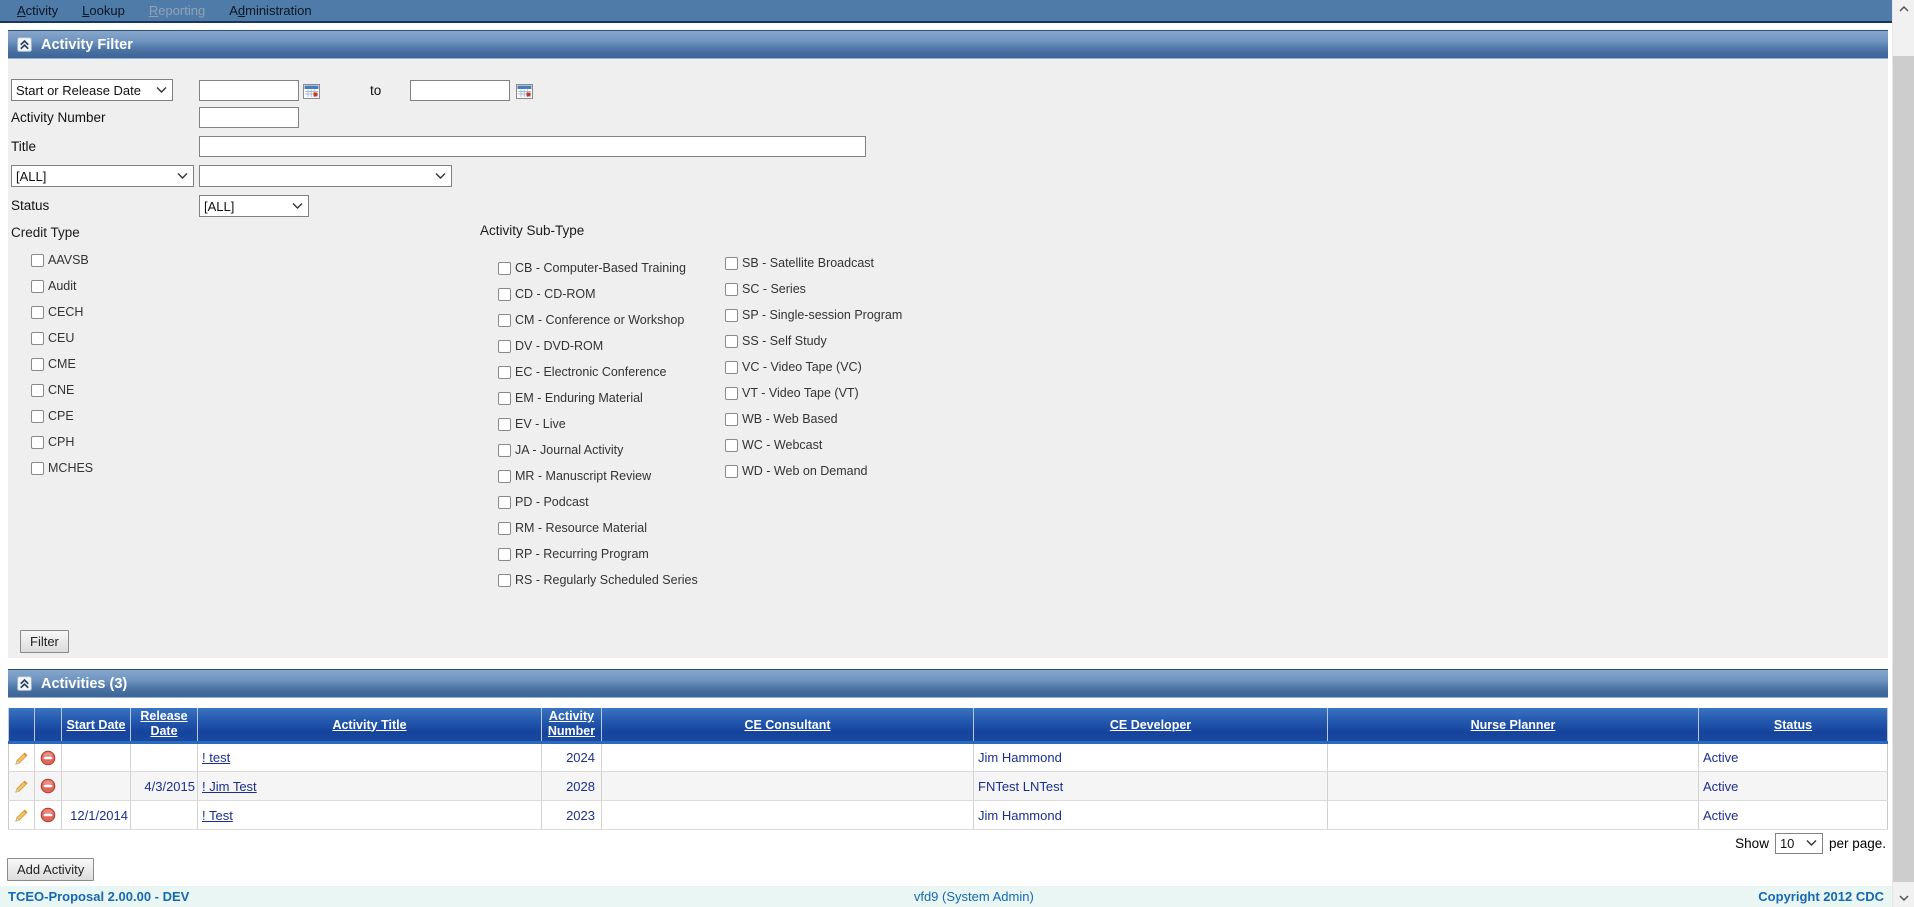  What do you see at coordinates (813, 289) in the screenshot?
I see `subtype-option: SC - Series` at bounding box center [813, 289].